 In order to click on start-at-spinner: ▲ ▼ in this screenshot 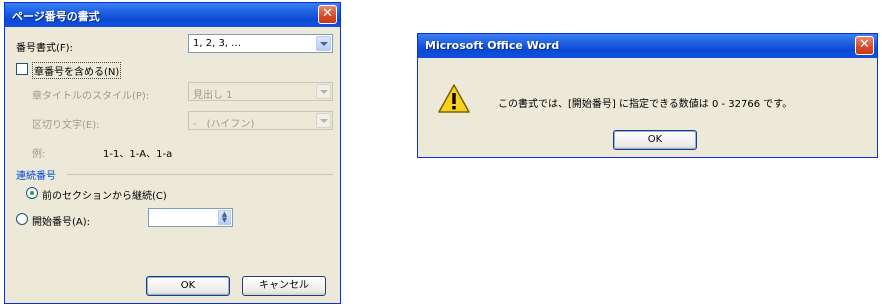, I will do `click(190, 217)`.